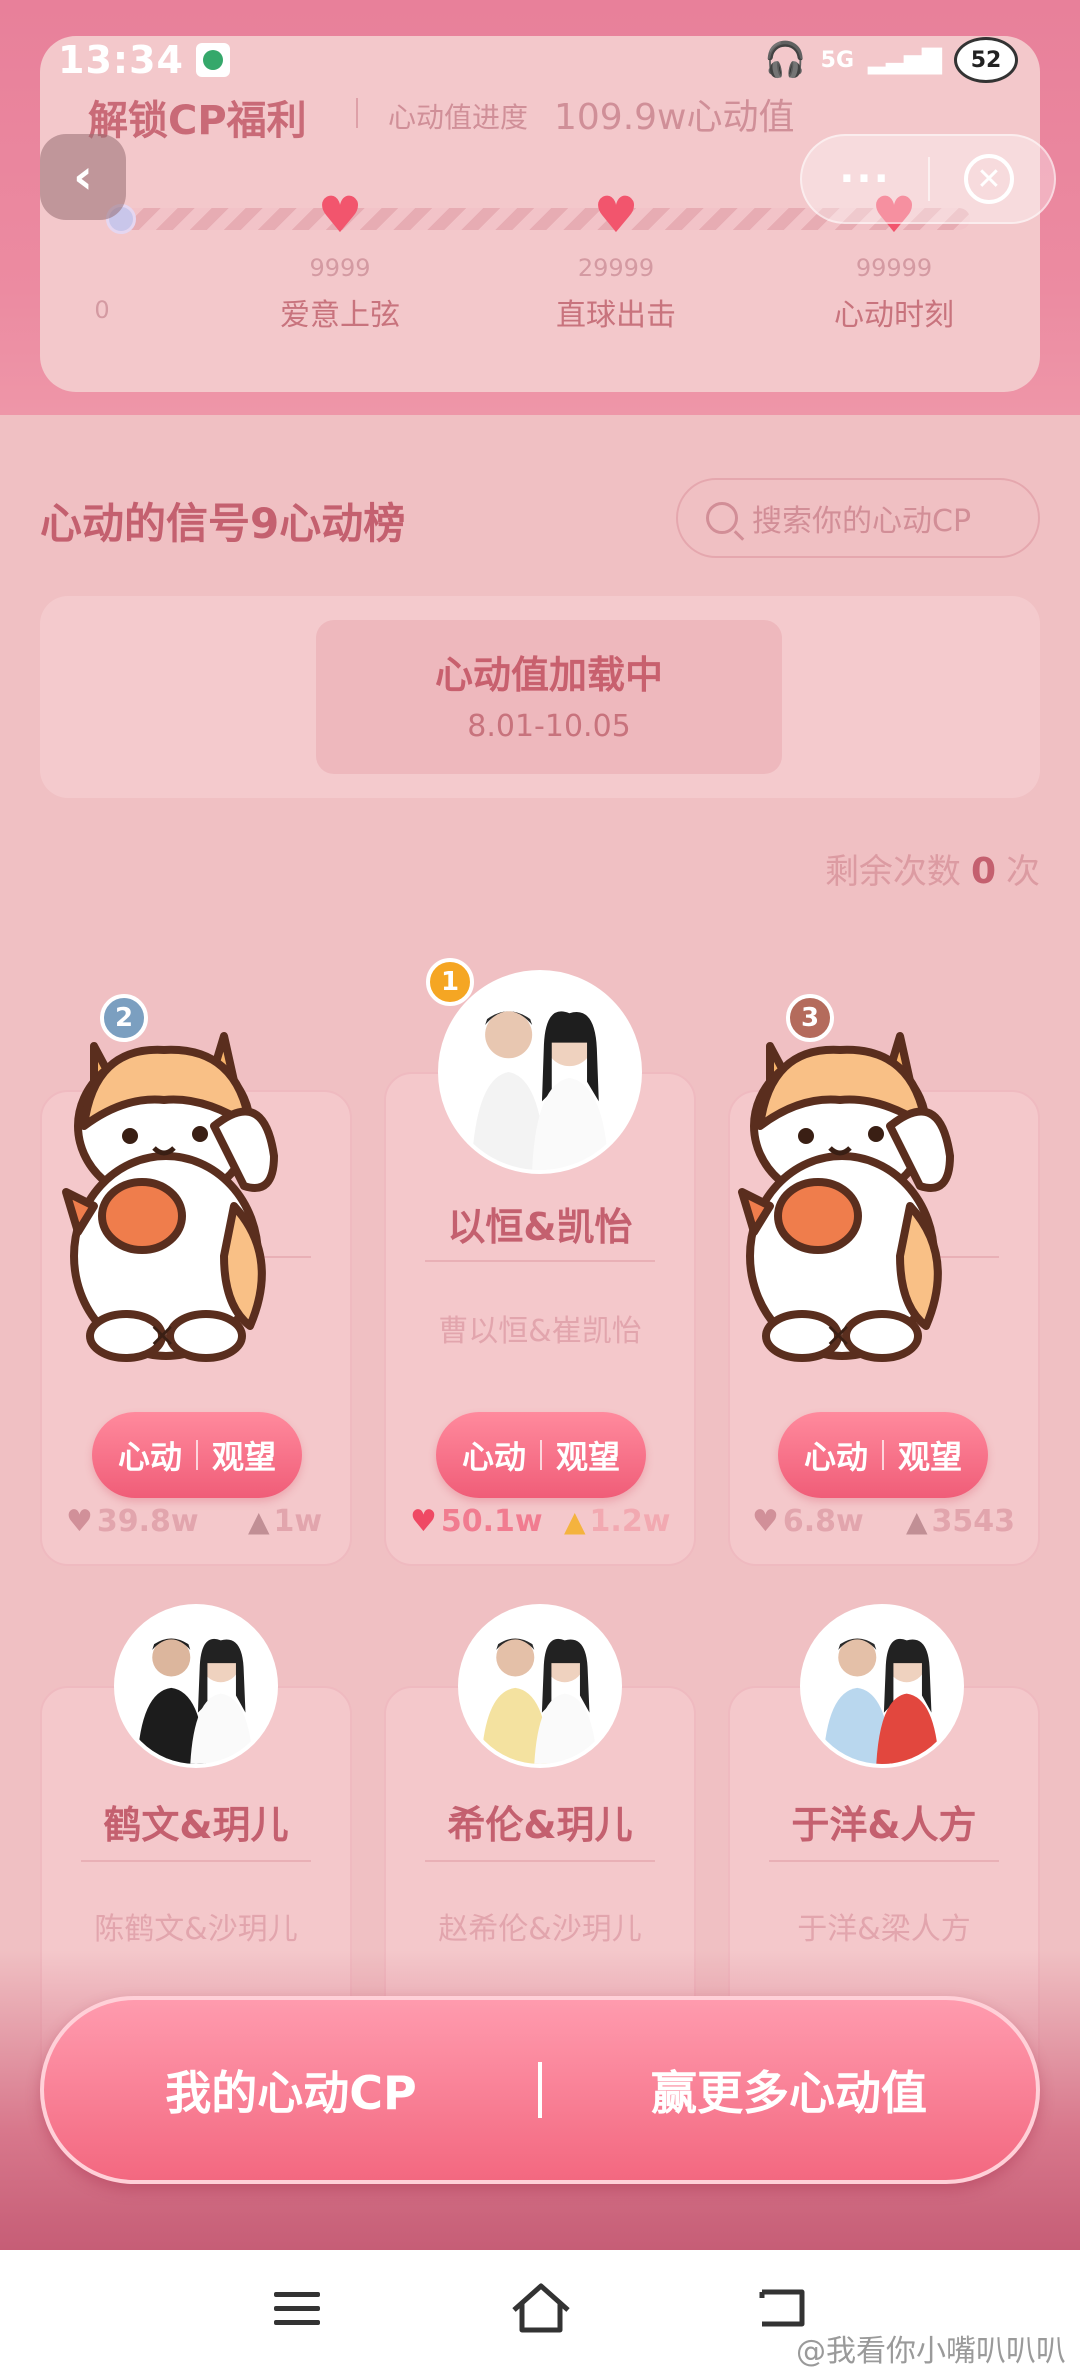 This screenshot has height=2376, width=1080. I want to click on milestone-name: 直球出击, so click(616, 315).